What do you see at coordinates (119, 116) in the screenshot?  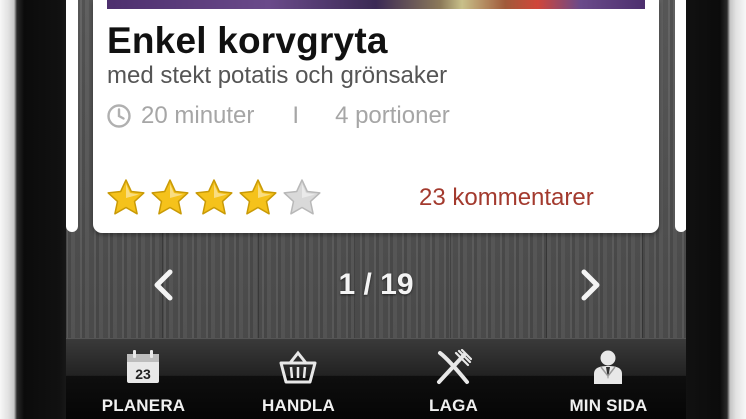 I see `clock-icon` at bounding box center [119, 116].